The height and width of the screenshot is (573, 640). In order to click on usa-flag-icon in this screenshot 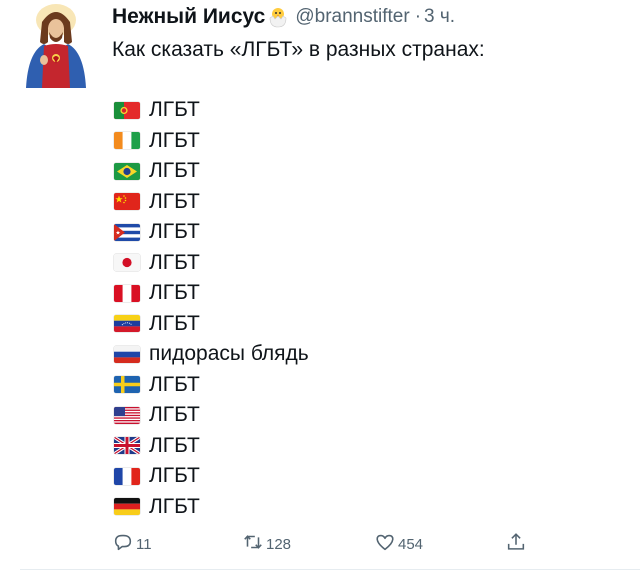, I will do `click(127, 415)`.